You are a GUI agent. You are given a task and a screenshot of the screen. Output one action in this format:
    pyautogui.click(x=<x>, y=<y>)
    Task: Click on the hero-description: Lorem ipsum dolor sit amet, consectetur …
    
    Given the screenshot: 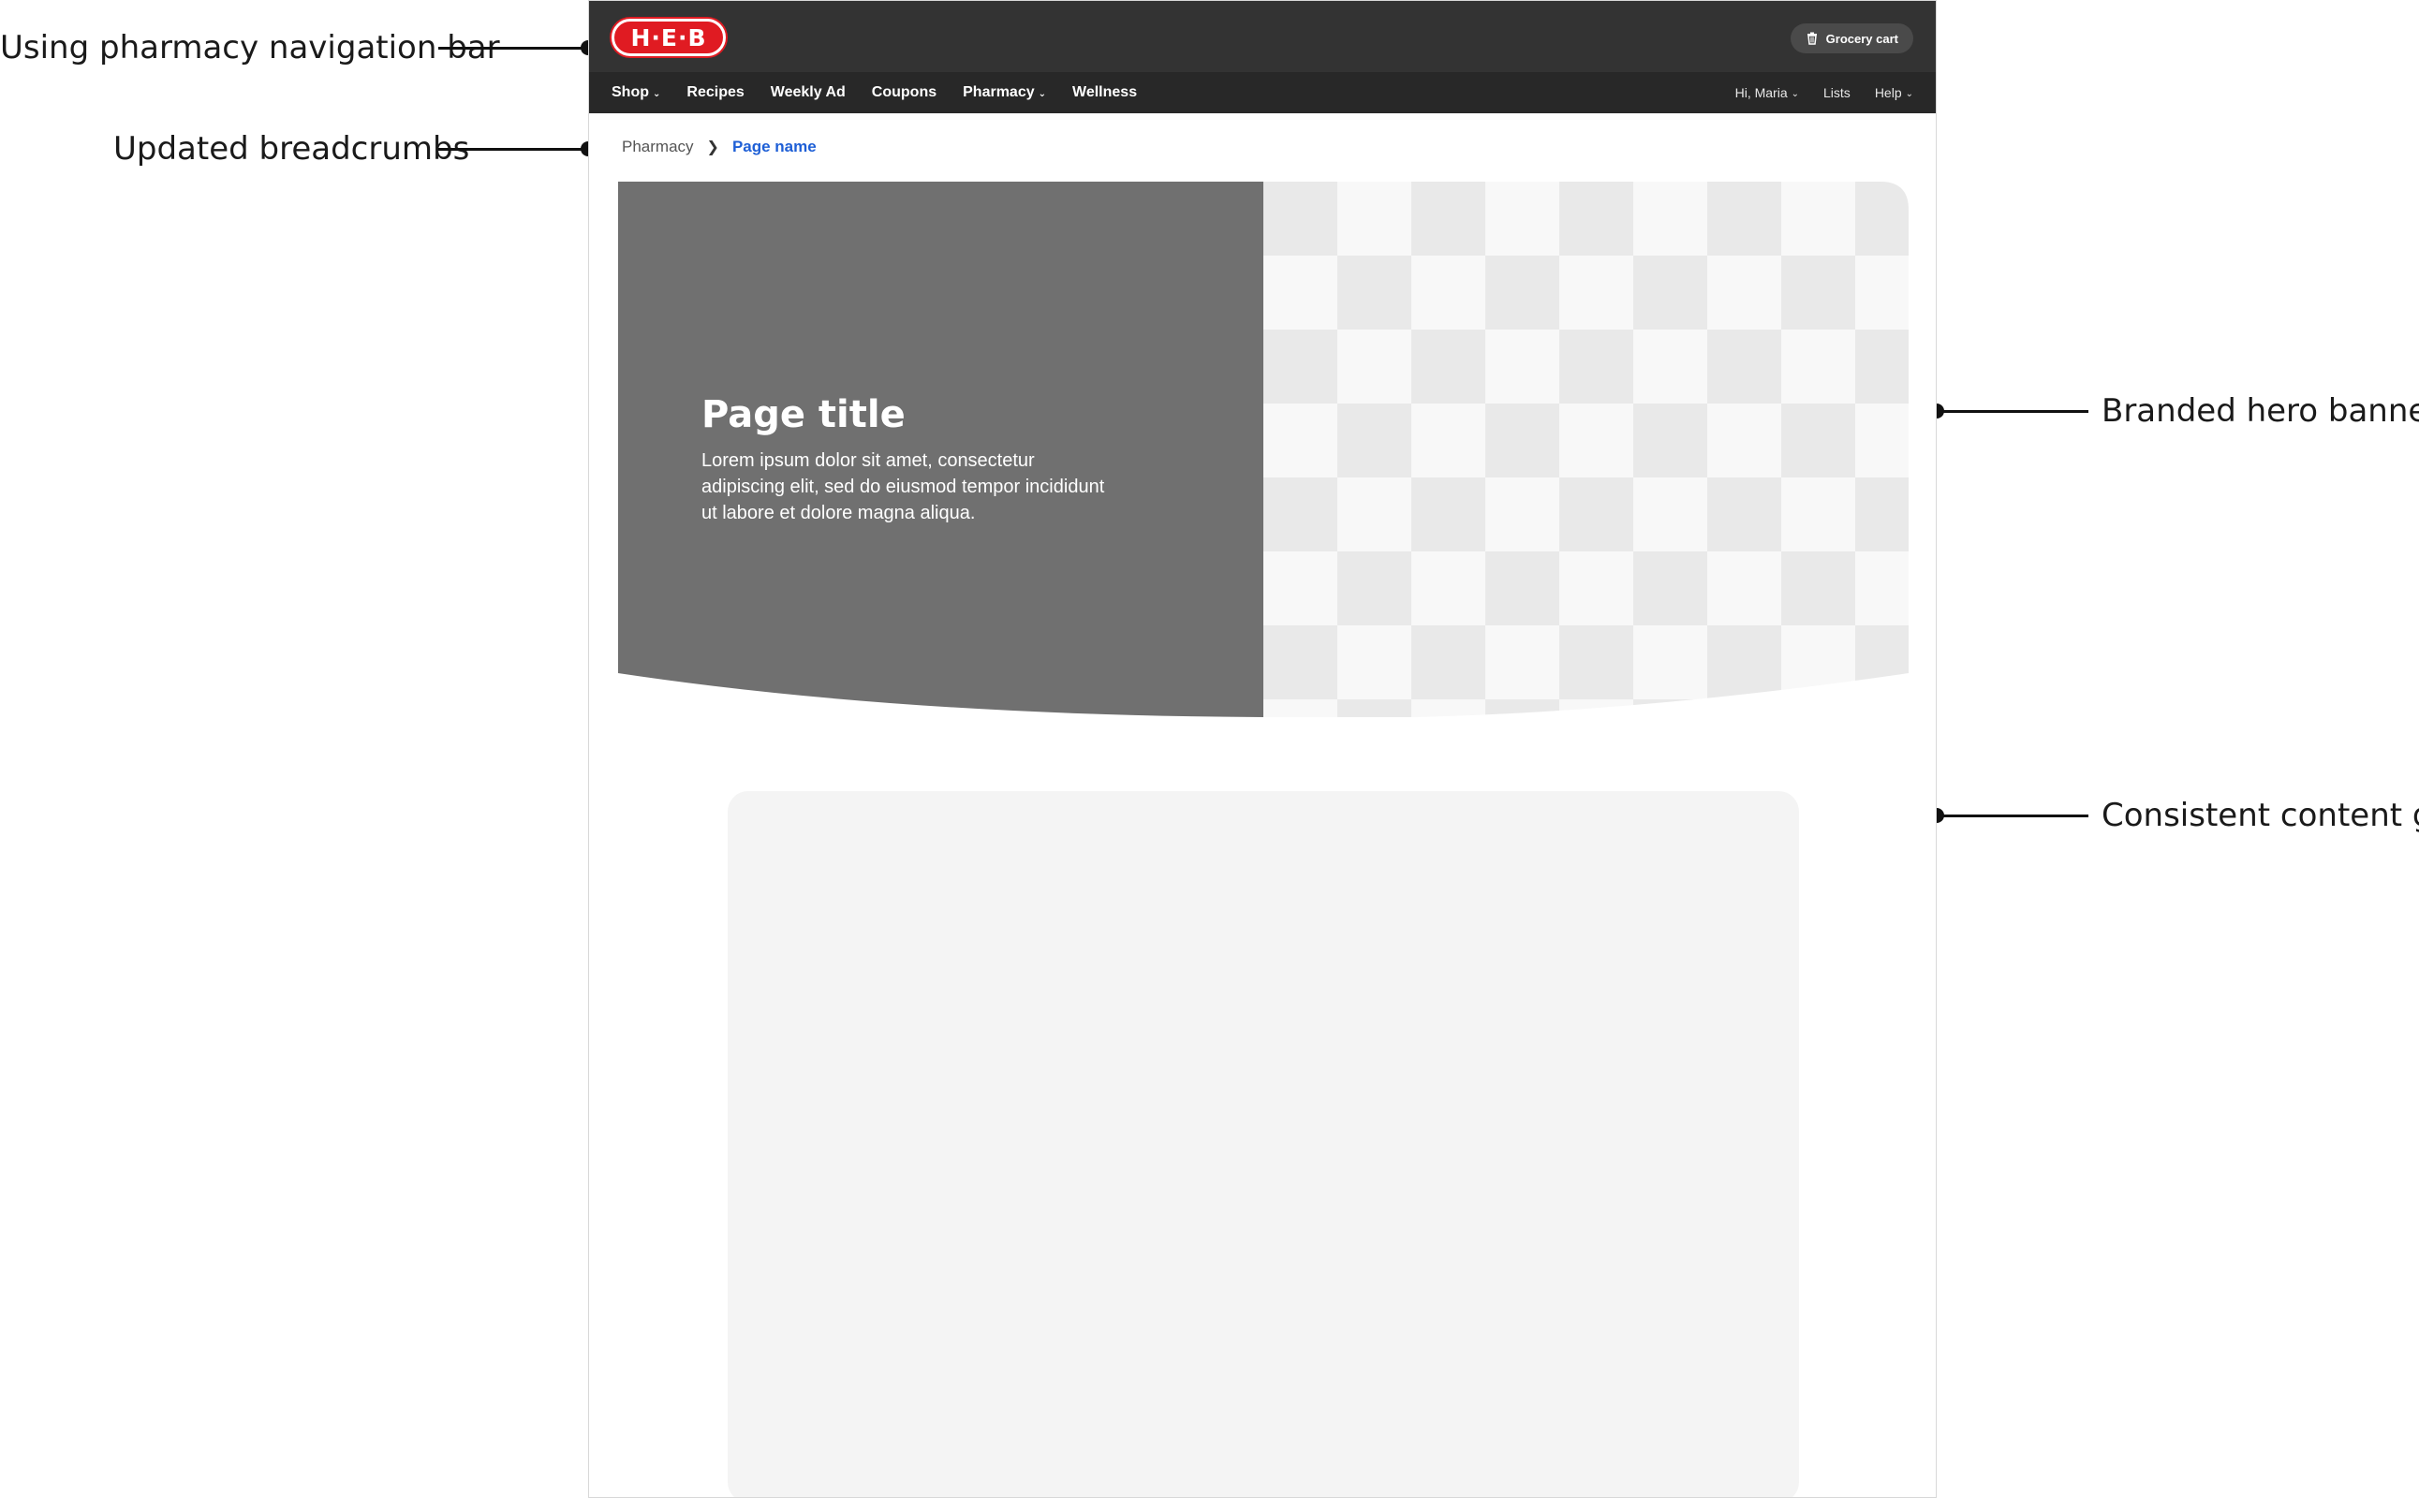 What is the action you would take?
    pyautogui.click(x=903, y=486)
    